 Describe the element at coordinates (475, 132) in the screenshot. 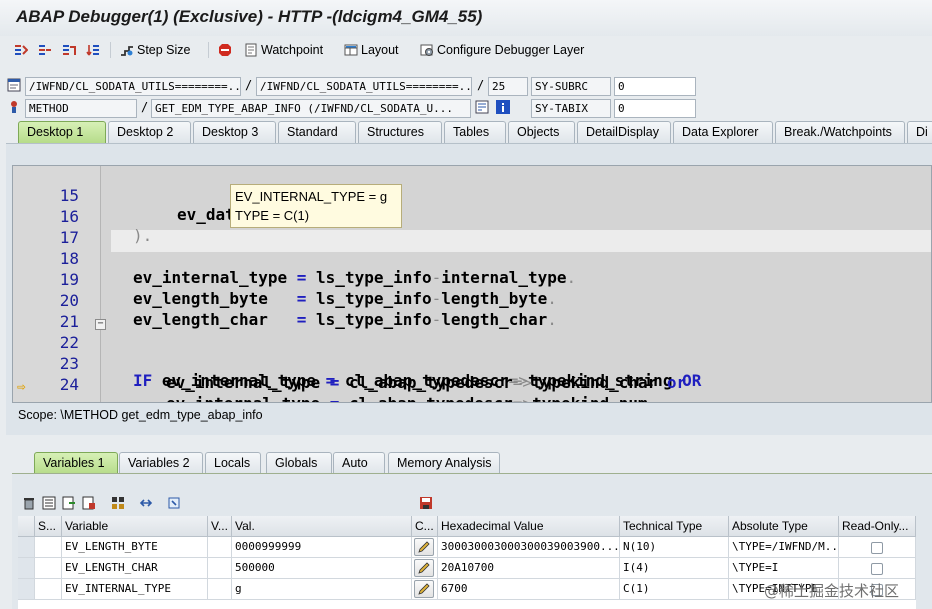

I see `tab-tables: Tables` at that location.